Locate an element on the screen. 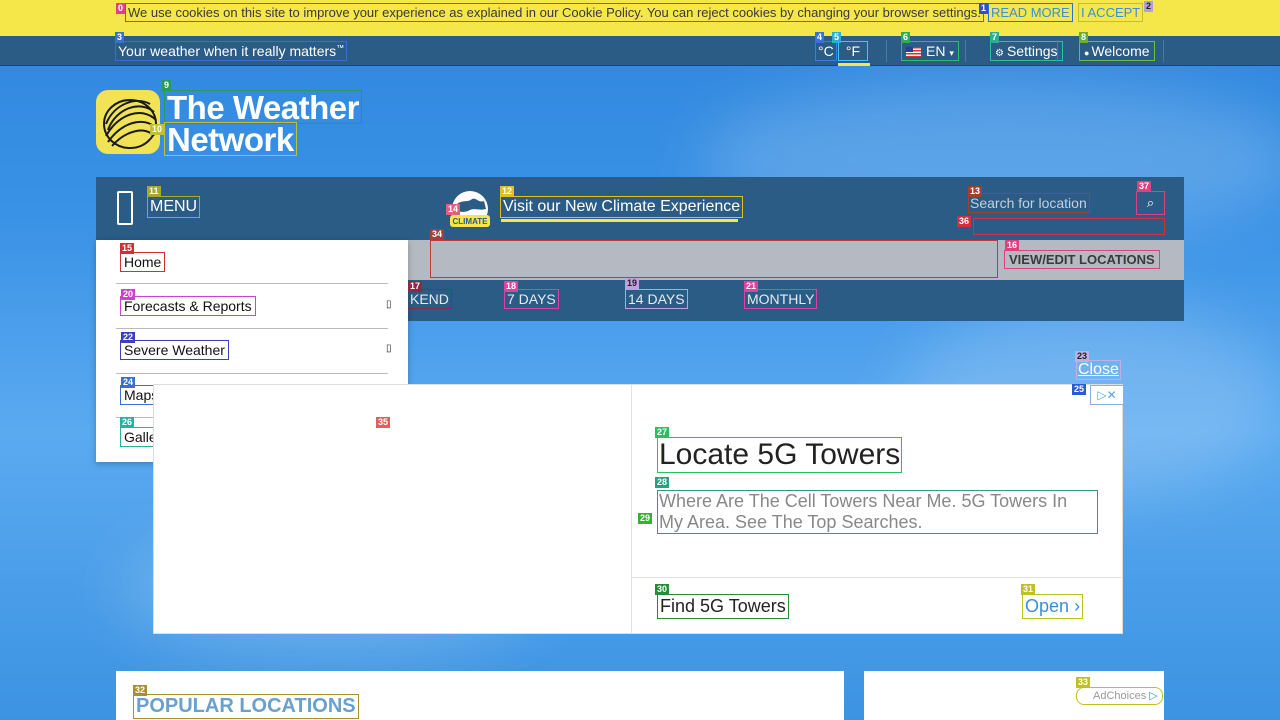 The image size is (1280, 720). menu-button: MENU is located at coordinates (174, 207).